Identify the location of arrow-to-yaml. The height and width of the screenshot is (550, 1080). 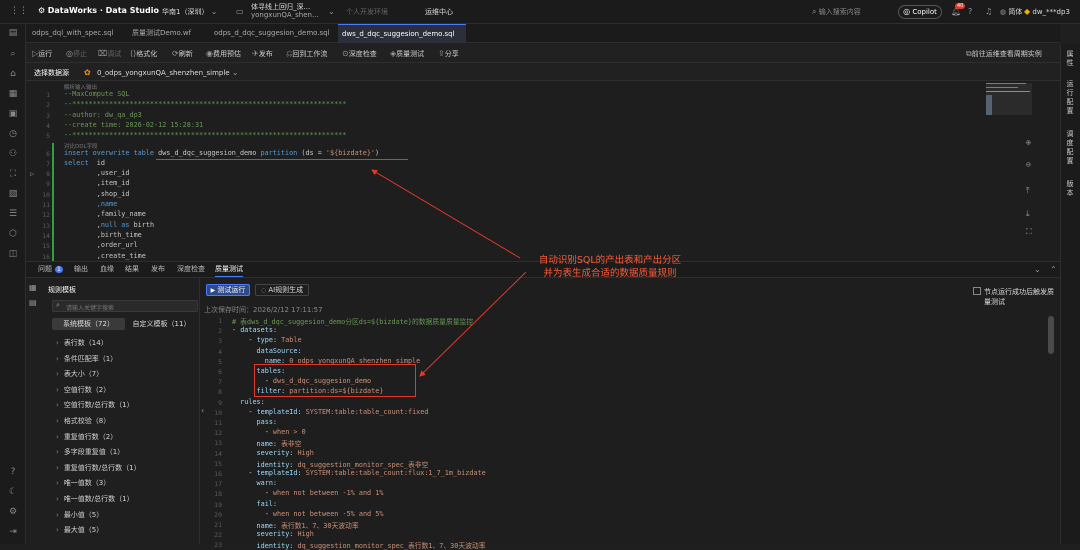
(473, 324).